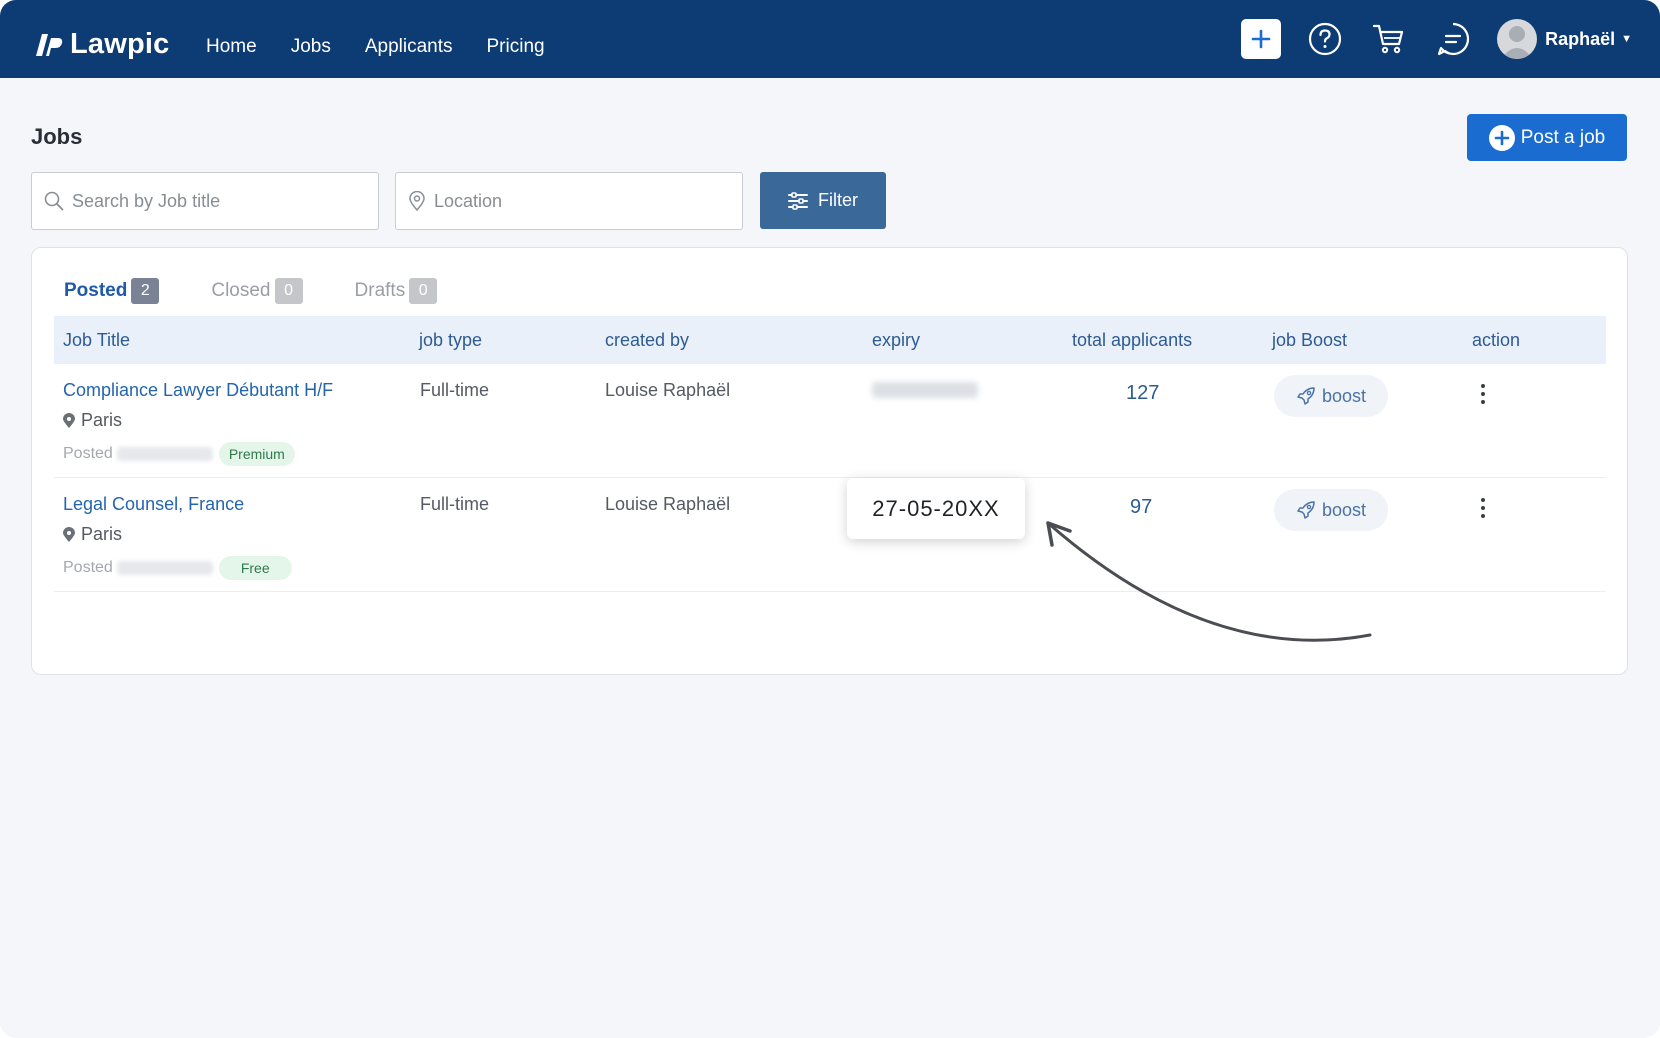 Image resolution: width=1660 pixels, height=1038 pixels. What do you see at coordinates (896, 340) in the screenshot?
I see `header-expiry: expiry` at bounding box center [896, 340].